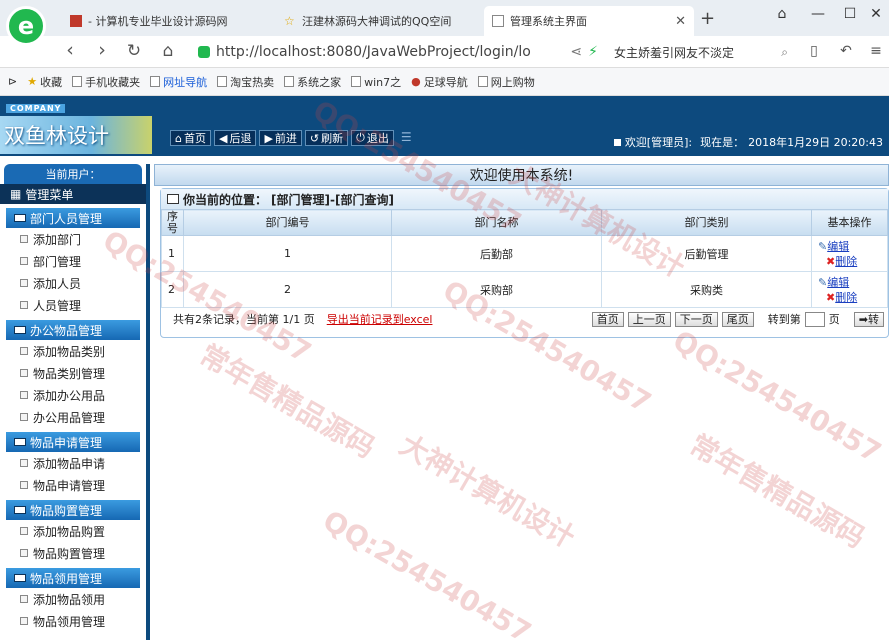 Image resolution: width=889 pixels, height=640 pixels. What do you see at coordinates (607, 319) in the screenshot?
I see `first-page-button: 首页` at bounding box center [607, 319].